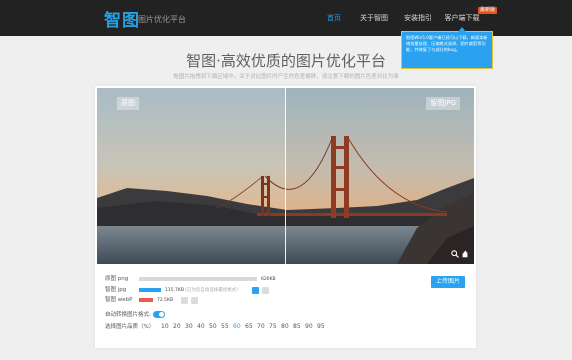 Image resolution: width=572 pixels, height=360 pixels. What do you see at coordinates (198, 279) in the screenshot?
I see `size-bar-original` at bounding box center [198, 279].